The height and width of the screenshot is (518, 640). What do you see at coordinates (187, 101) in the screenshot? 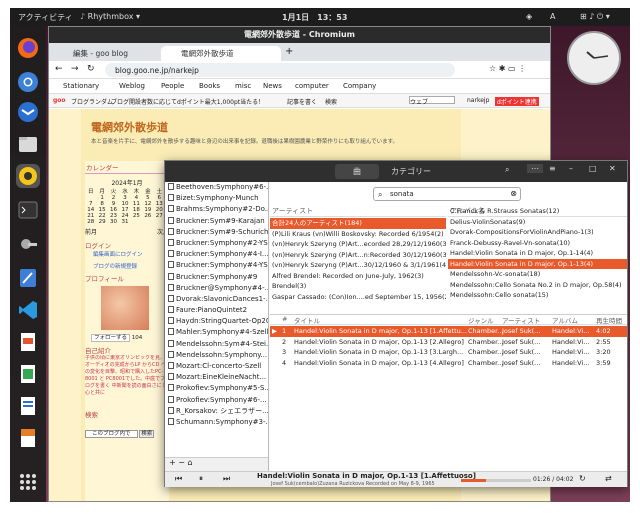
I see `goo-promo: ブログ開設者数に応じてdポイント最大1,000pt当たる！` at bounding box center [187, 101].